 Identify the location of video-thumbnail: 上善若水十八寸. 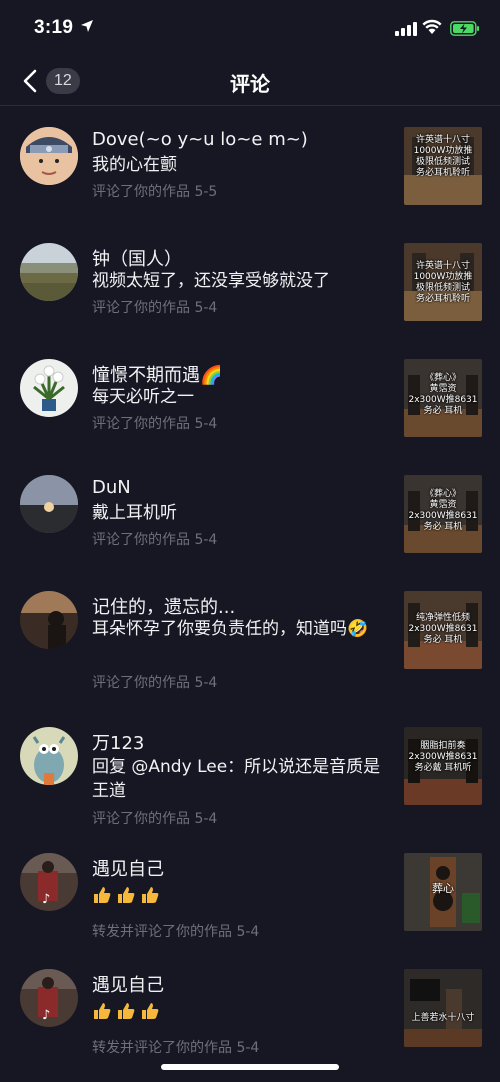
(443, 1008).